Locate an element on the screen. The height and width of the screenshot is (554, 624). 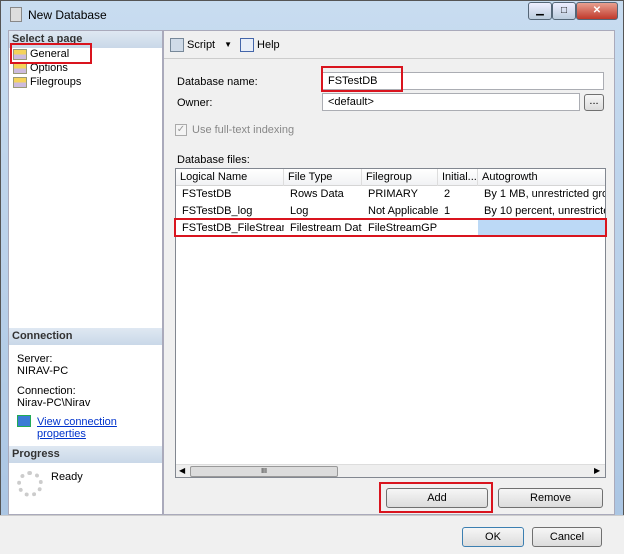
server-label: Server: is located at coordinates (35, 359).